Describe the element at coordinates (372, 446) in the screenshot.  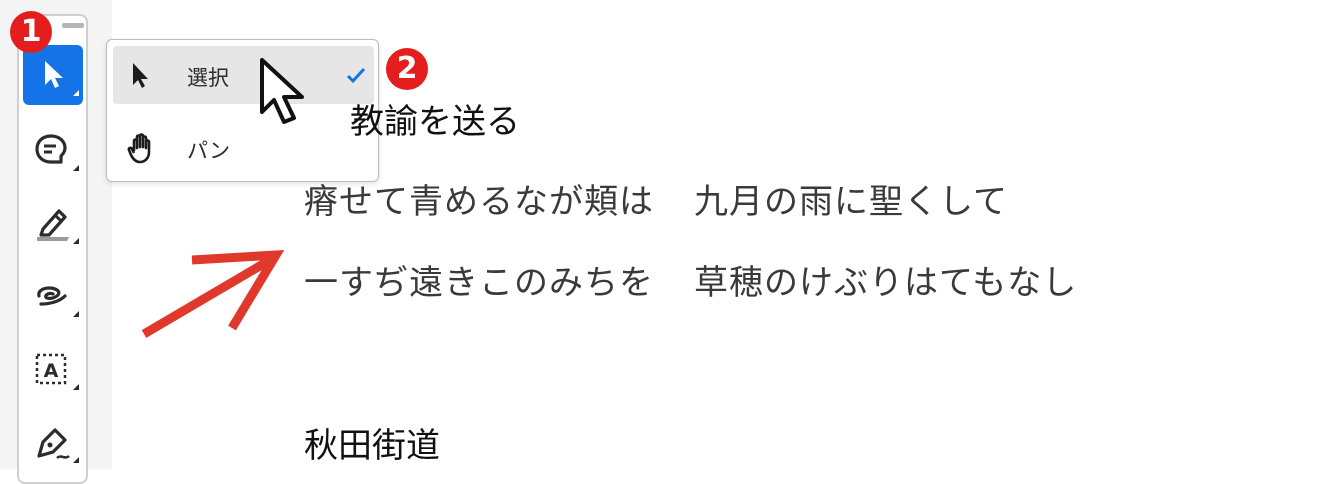
I see `document-heading-2: 秋田街道` at that location.